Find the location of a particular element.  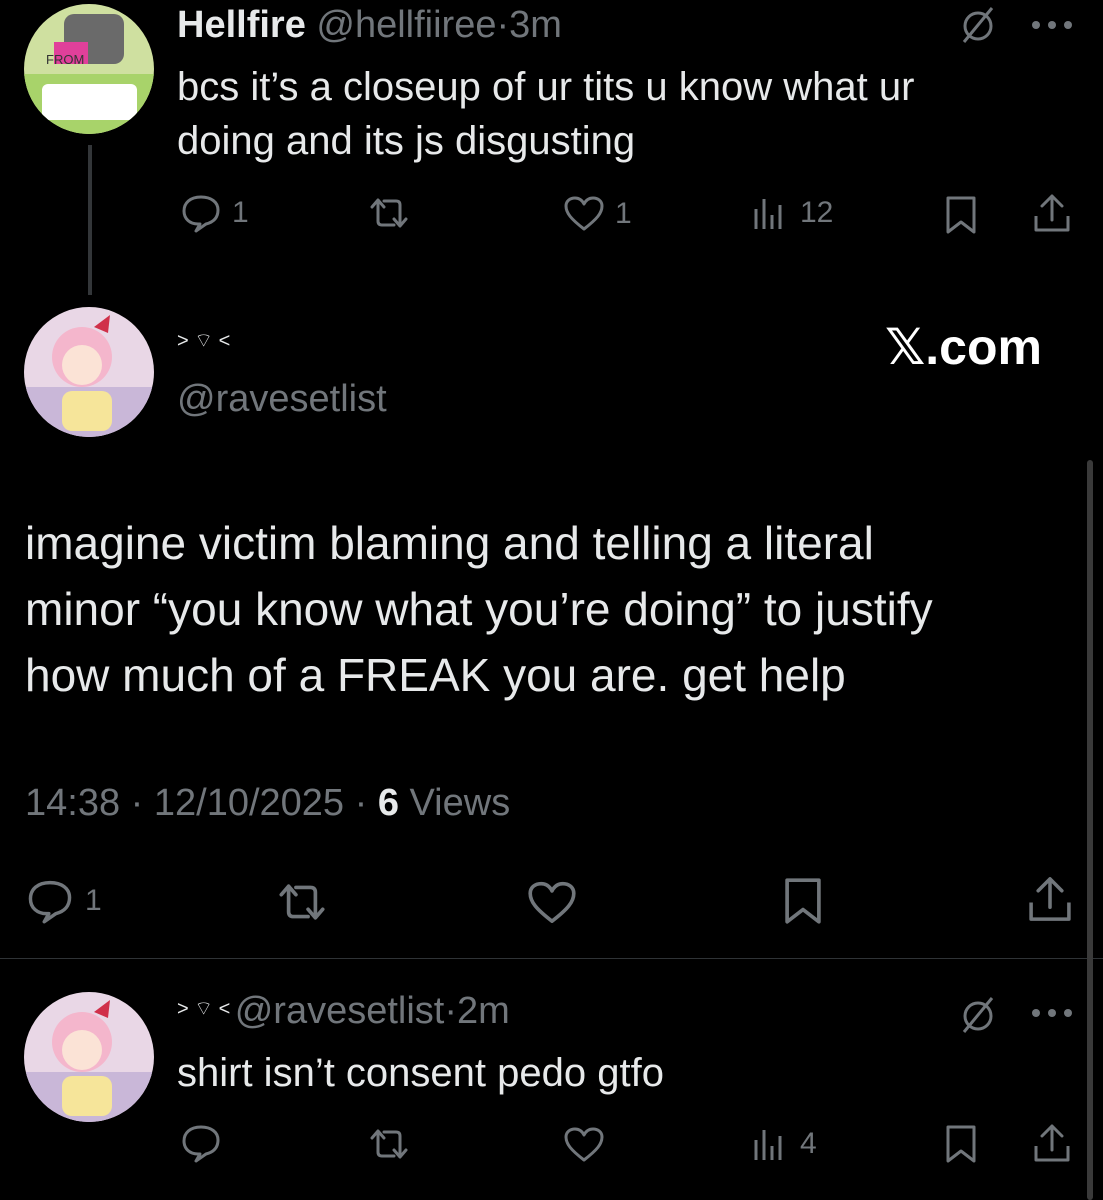

reply-header: > ⌔ < @ravesetlist·2m is located at coordinates (343, 1011).